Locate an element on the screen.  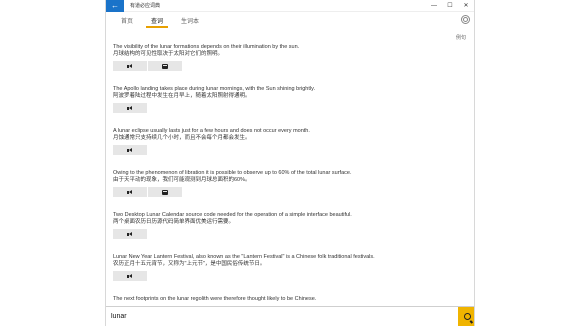
maximize-button: ☐ is located at coordinates (450, 6).